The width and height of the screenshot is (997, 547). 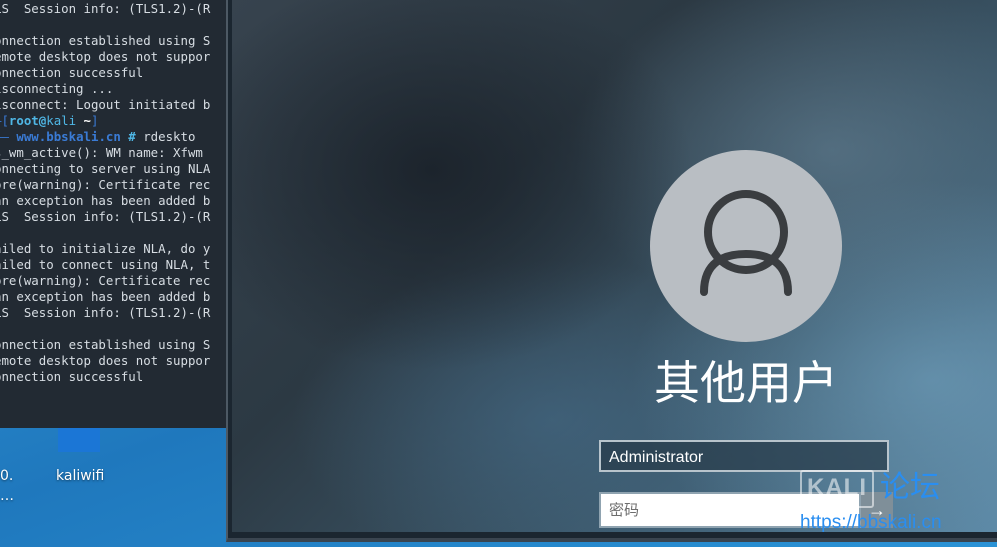 I want to click on terminal-prompt-line-1: –[root@kali ~], so click(x=49, y=121).